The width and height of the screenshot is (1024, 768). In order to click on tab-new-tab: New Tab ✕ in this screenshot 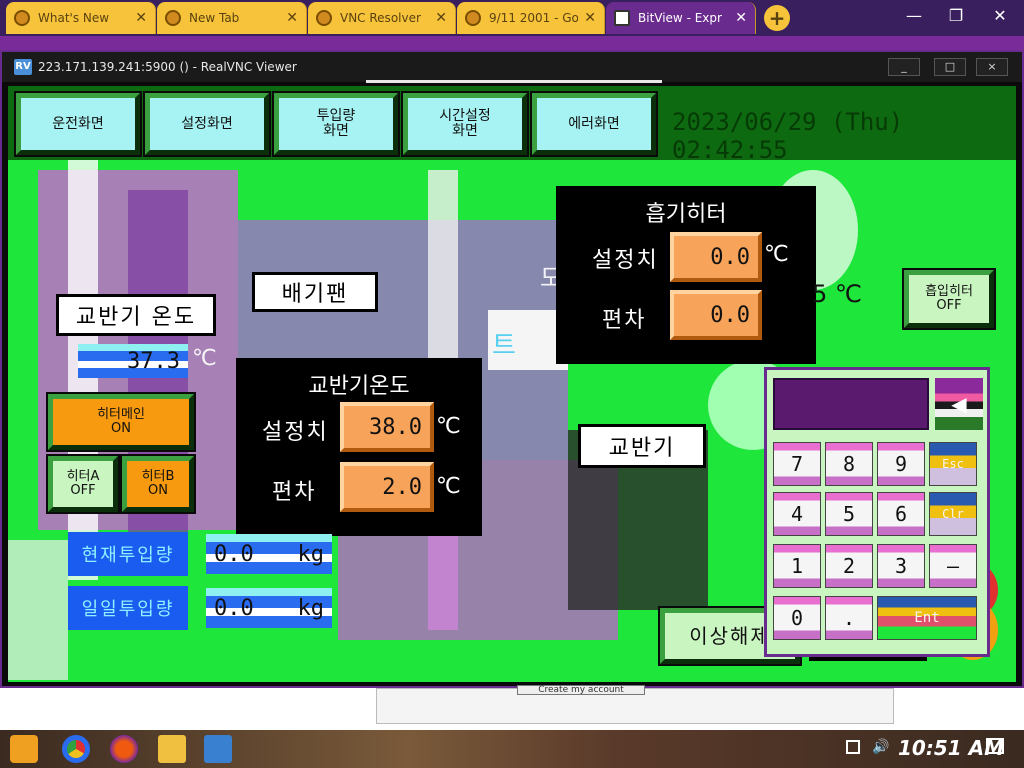, I will do `click(232, 18)`.